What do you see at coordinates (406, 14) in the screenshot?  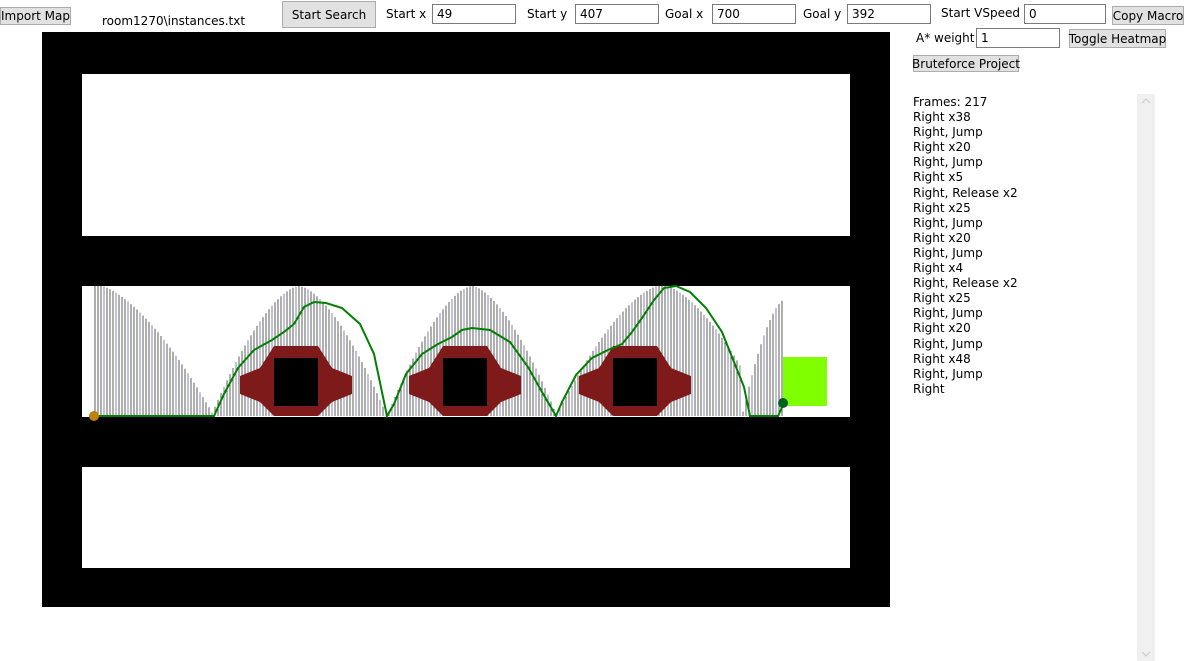 I see `start-x-label: Start x` at bounding box center [406, 14].